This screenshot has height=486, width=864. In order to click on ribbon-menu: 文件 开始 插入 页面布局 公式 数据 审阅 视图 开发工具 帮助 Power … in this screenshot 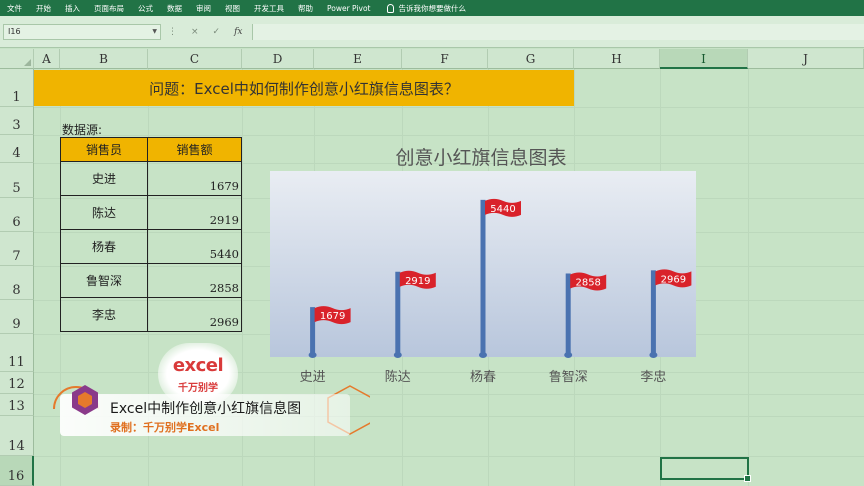, I will do `click(432, 8)`.